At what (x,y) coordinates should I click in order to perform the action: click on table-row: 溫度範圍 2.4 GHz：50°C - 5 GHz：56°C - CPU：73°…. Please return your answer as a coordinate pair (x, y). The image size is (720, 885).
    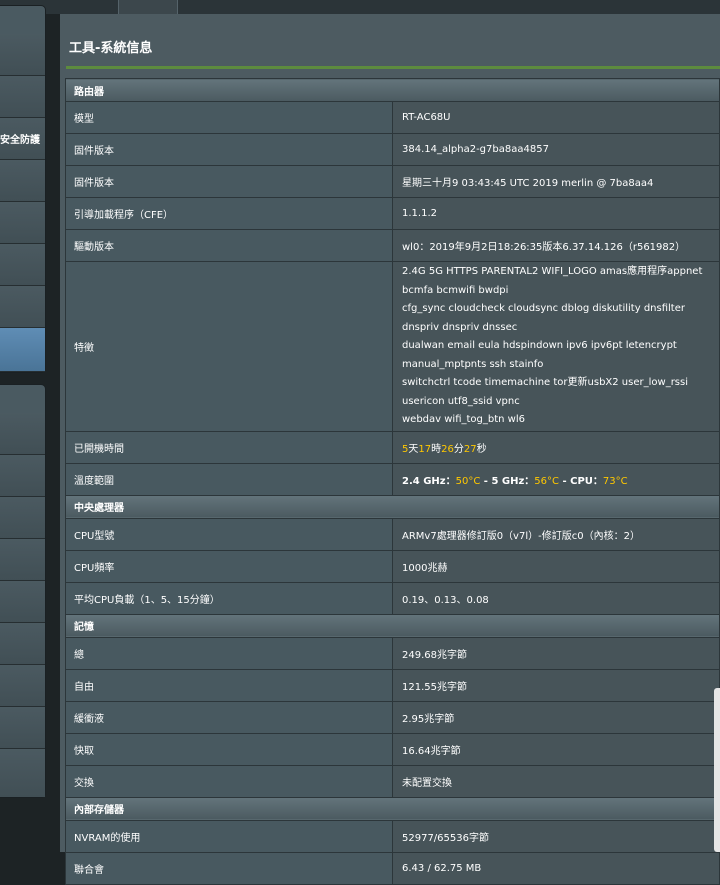
    Looking at the image, I should click on (392, 479).